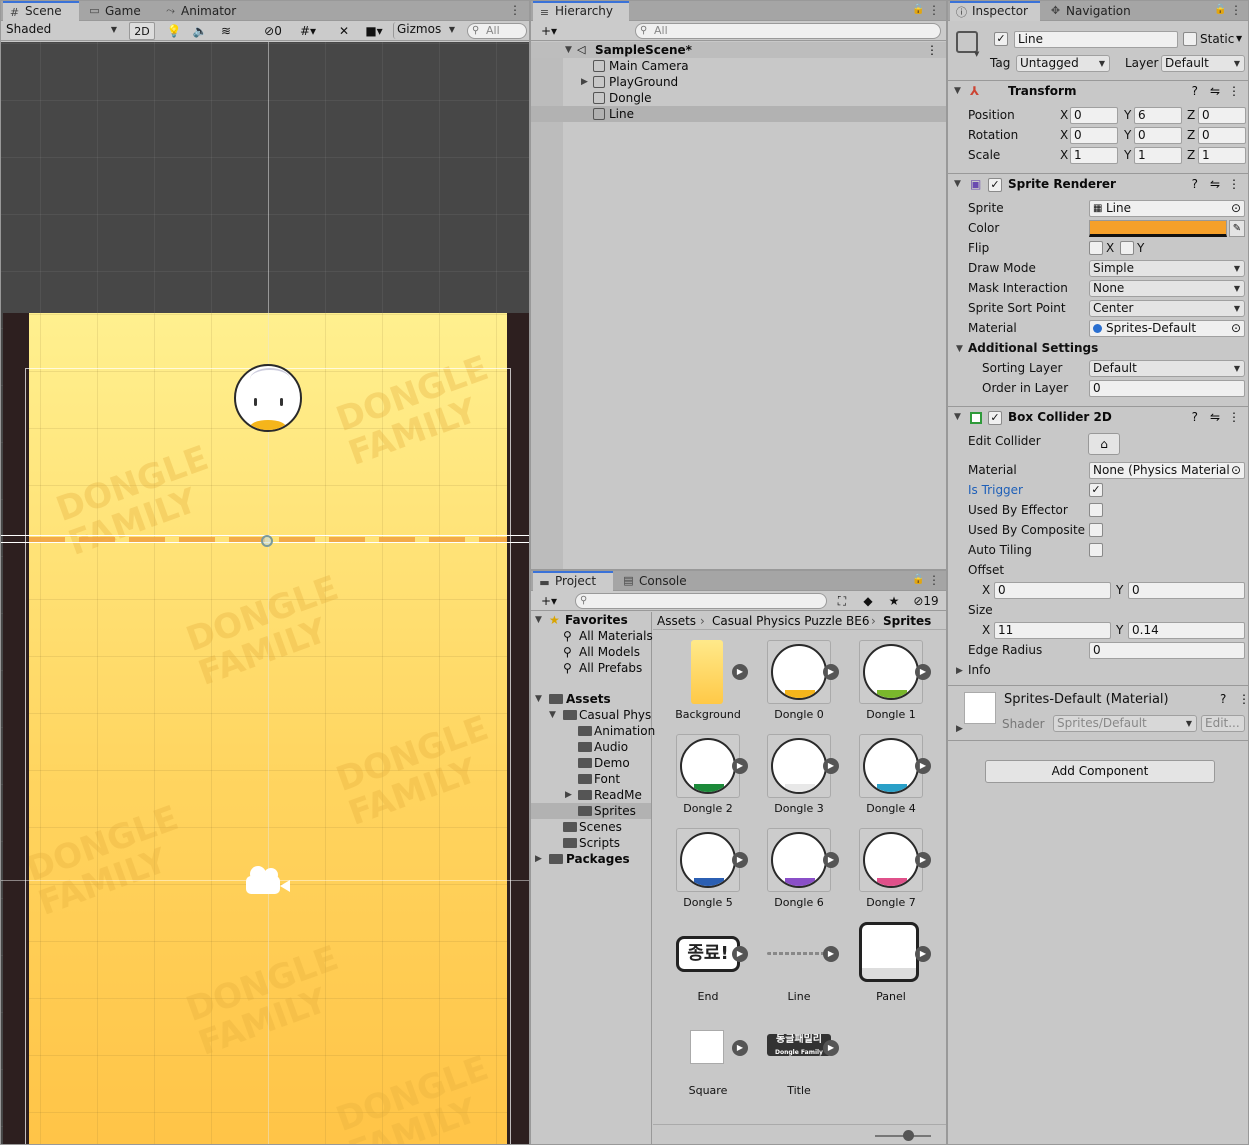  Describe the element at coordinates (591, 715) in the screenshot. I see `folder-row: ▼ Casual Phys` at that location.